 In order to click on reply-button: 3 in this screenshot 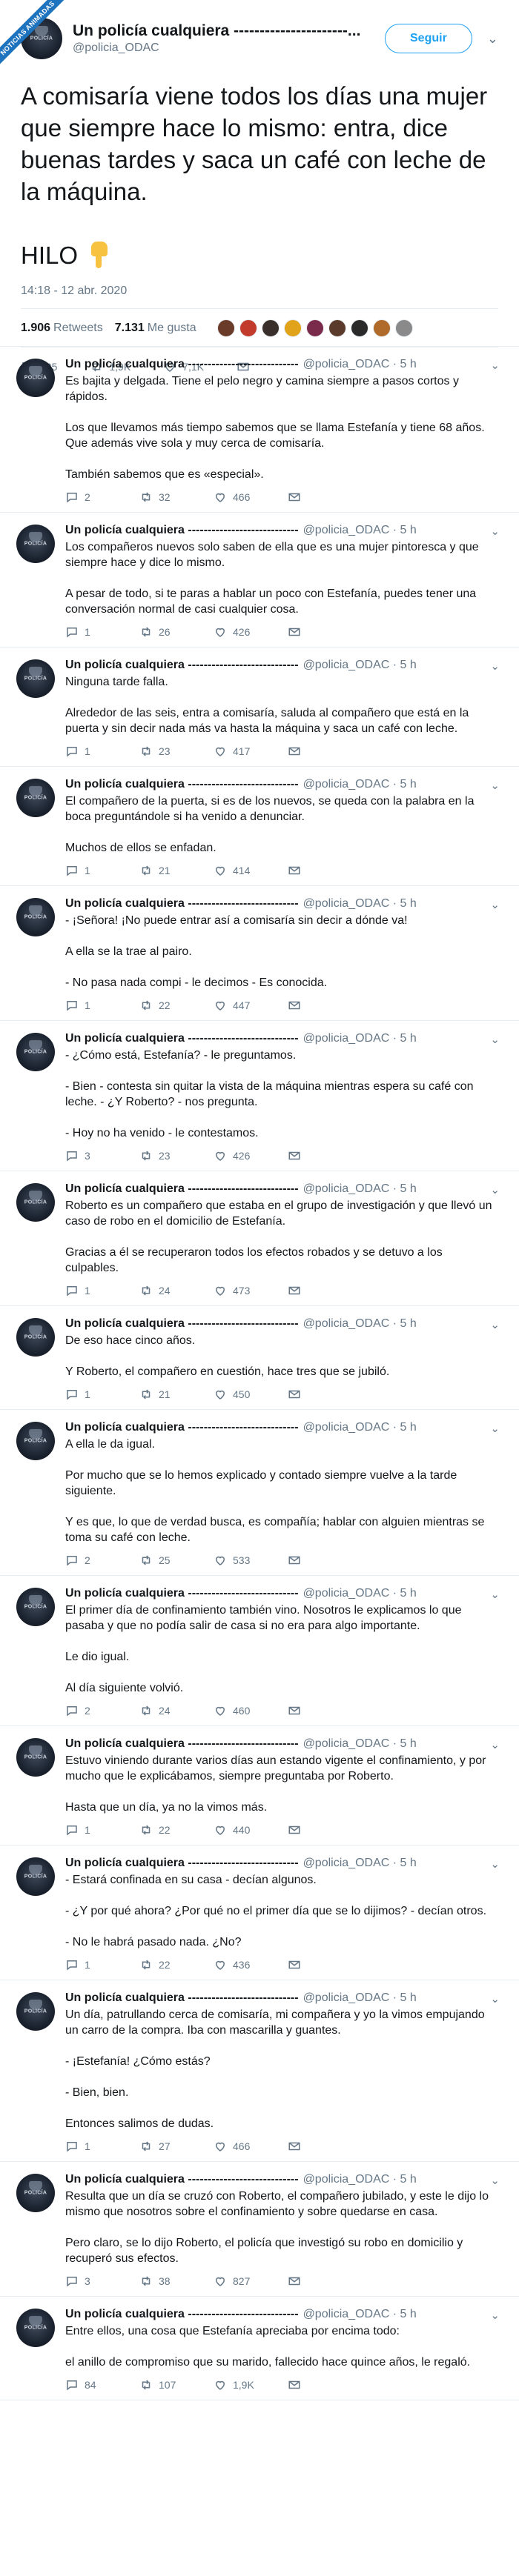, I will do `click(102, 2281)`.